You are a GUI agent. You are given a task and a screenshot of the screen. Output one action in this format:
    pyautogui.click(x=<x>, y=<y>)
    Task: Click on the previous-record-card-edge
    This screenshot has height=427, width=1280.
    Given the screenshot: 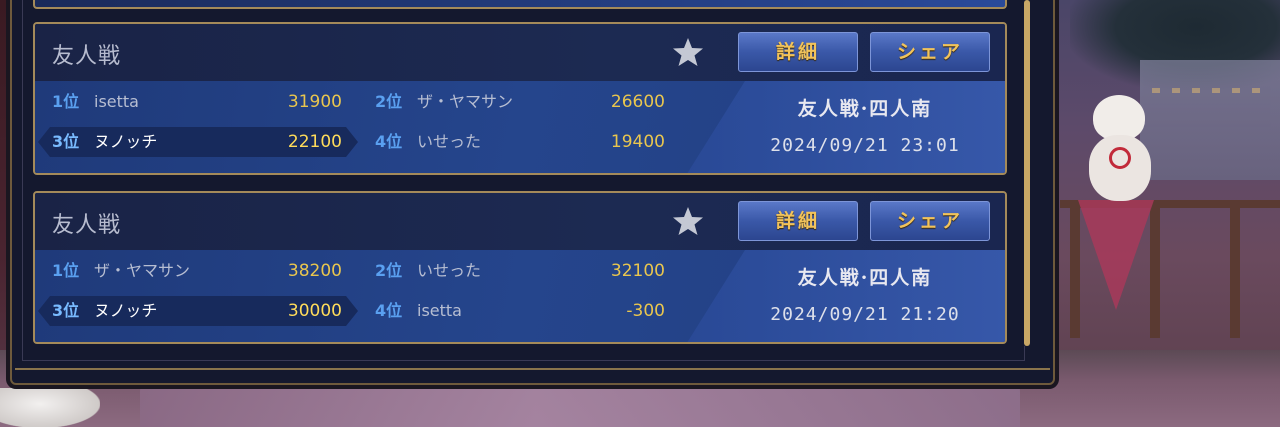 What is the action you would take?
    pyautogui.click(x=520, y=4)
    